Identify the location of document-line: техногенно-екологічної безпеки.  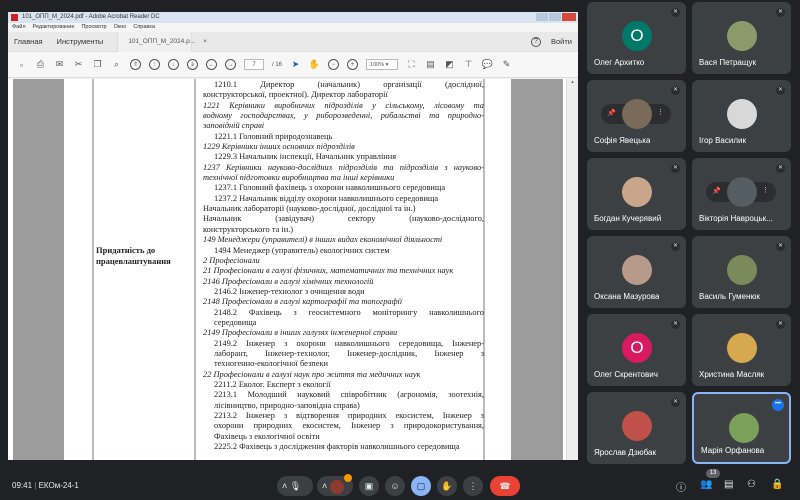
(271, 364).